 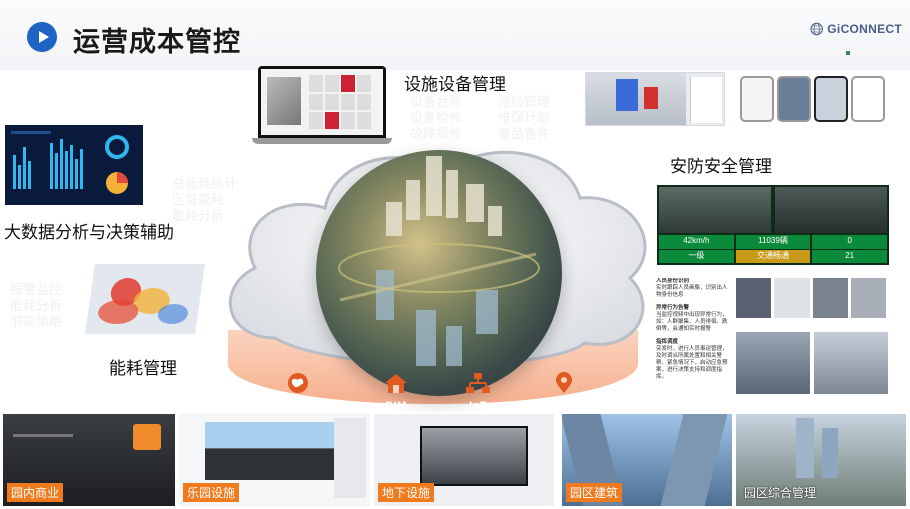 What do you see at coordinates (564, 406) in the screenshot?
I see `platform-label: LBS` at bounding box center [564, 406].